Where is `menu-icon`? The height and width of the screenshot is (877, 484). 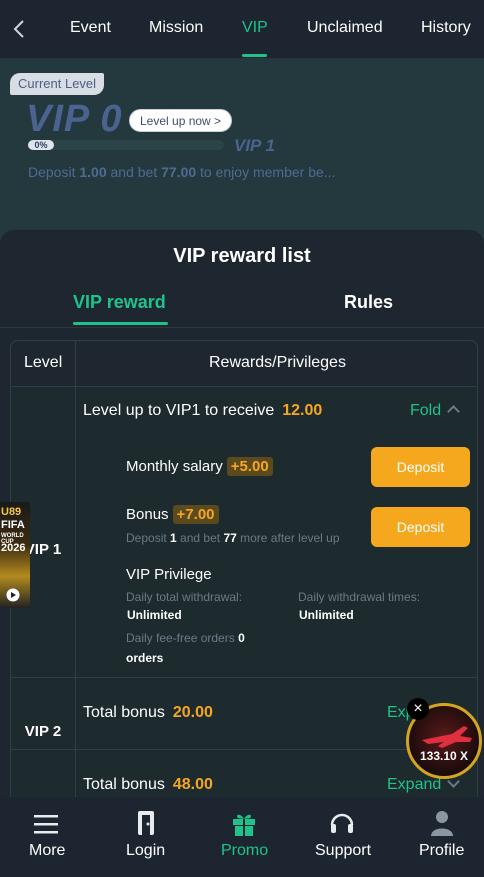
menu-icon is located at coordinates (46, 824).